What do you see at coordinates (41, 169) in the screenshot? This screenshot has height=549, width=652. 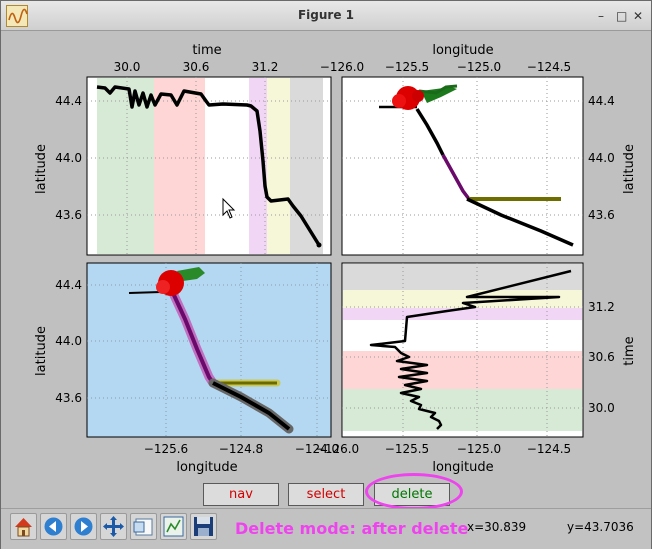 I see `top-left-left-axis-label: latitude` at bounding box center [41, 169].